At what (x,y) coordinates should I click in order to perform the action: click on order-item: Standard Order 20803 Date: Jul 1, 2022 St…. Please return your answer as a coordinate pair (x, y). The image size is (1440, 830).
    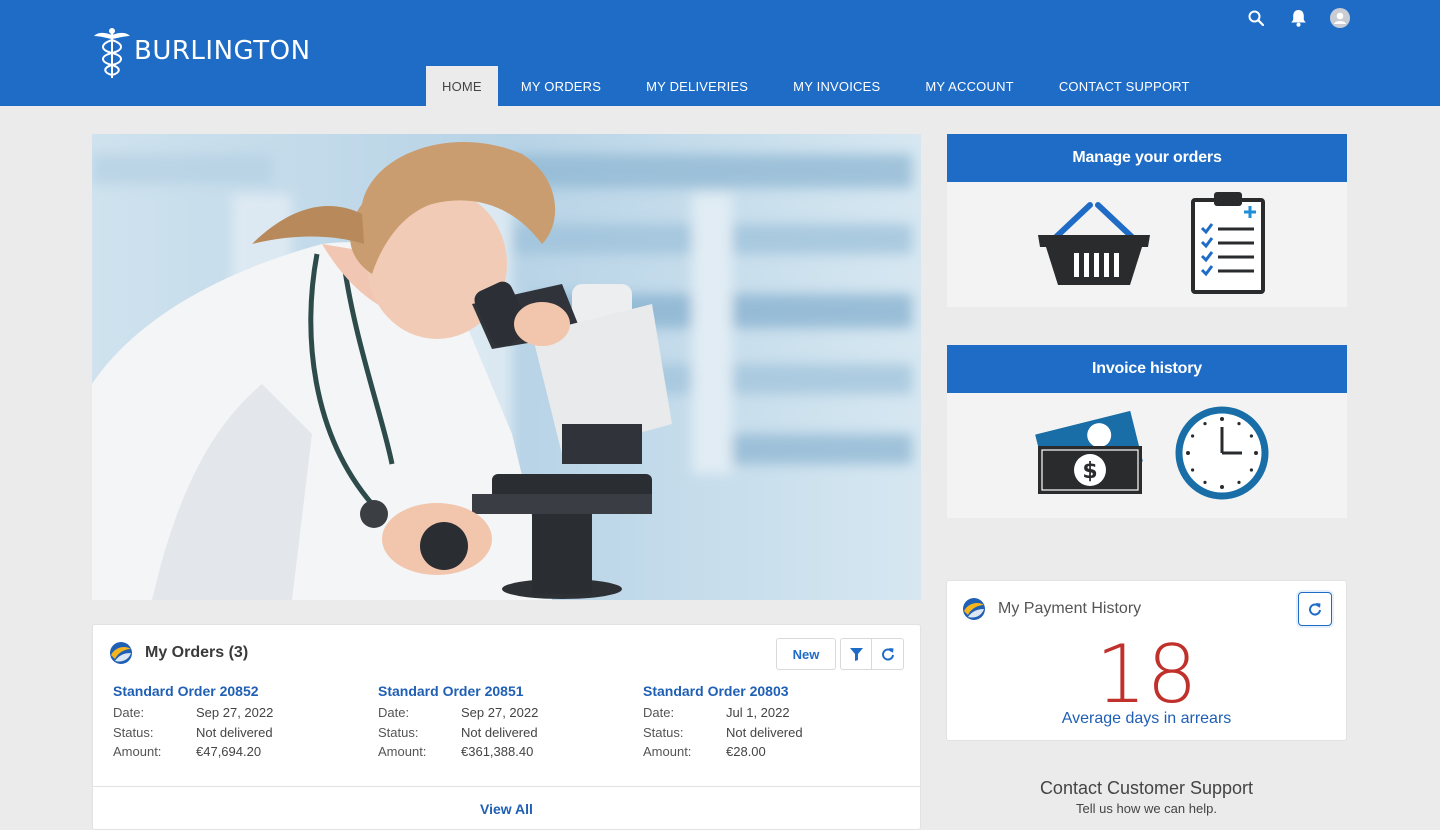
    Looking at the image, I should click on (768, 722).